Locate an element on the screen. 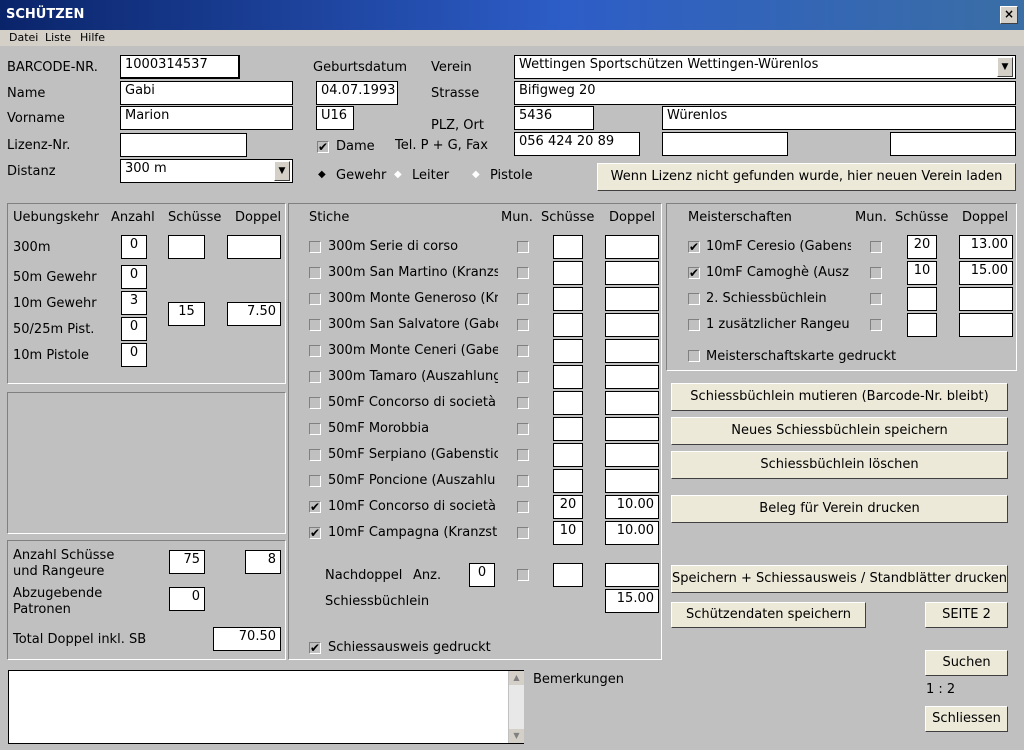 The width and height of the screenshot is (1024, 750). barcode-field: 1000314537 is located at coordinates (180, 67).